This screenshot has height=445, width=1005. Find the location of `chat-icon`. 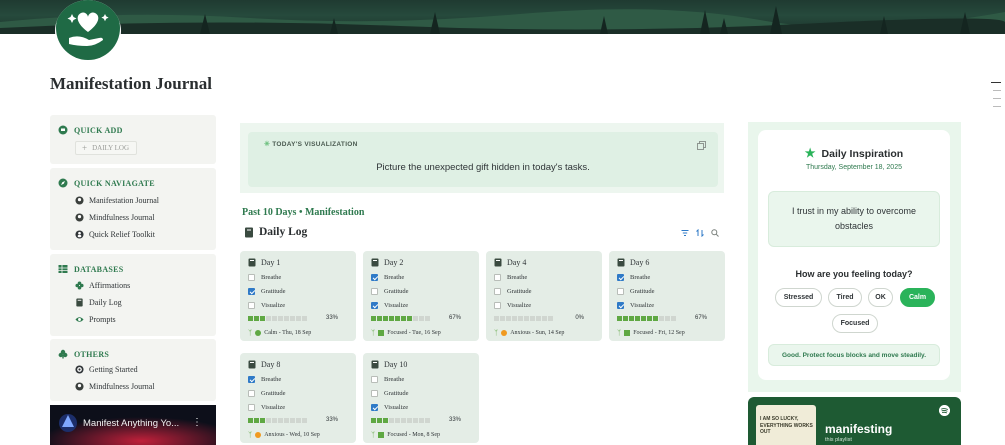

chat-icon is located at coordinates (63, 130).